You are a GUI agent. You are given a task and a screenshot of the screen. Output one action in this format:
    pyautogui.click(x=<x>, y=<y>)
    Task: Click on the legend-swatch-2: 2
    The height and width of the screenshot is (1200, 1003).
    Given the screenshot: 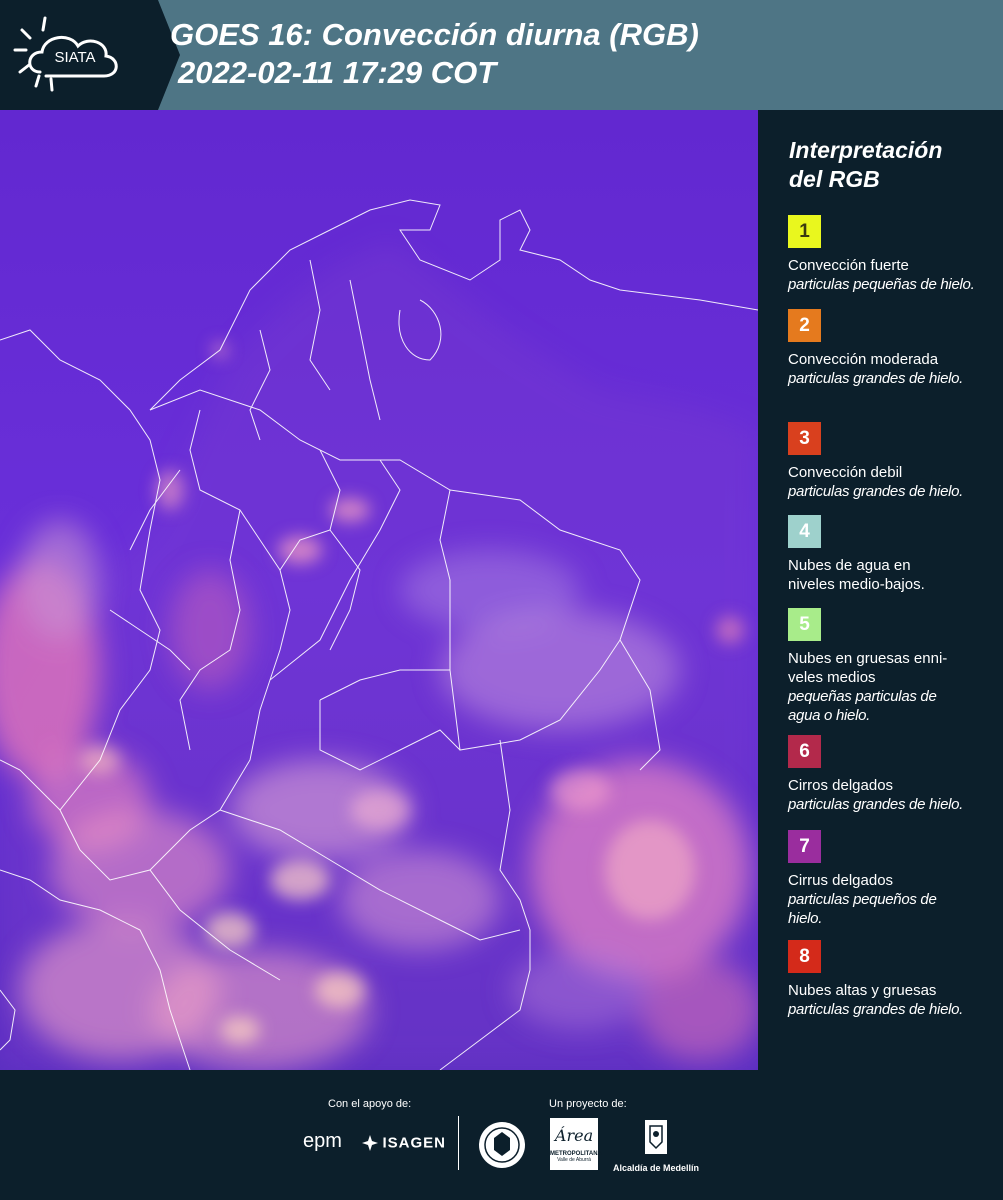 What is the action you would take?
    pyautogui.click(x=804, y=325)
    